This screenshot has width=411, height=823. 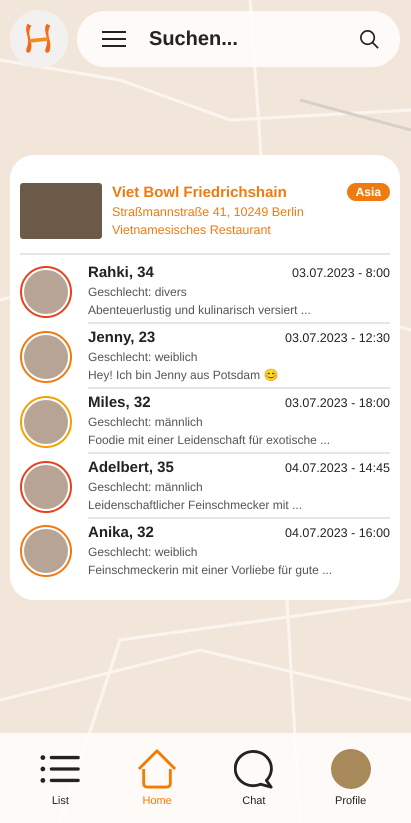 What do you see at coordinates (138, 292) in the screenshot?
I see `person-gender: Geschlecht: divers` at bounding box center [138, 292].